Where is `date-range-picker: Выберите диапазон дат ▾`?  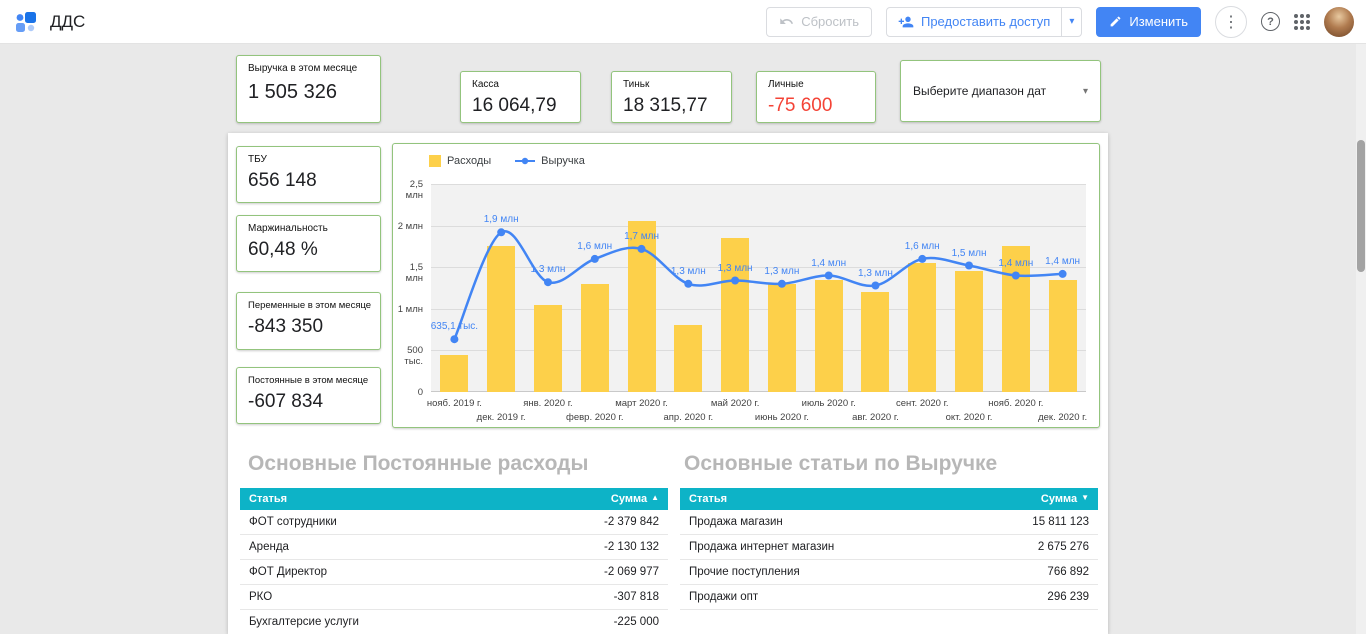 date-range-picker: Выберите диапазон дат ▾ is located at coordinates (1000, 91).